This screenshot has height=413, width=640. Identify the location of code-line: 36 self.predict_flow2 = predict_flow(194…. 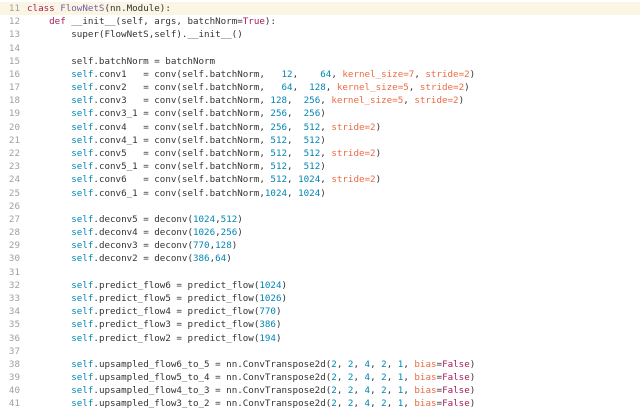
(320, 338).